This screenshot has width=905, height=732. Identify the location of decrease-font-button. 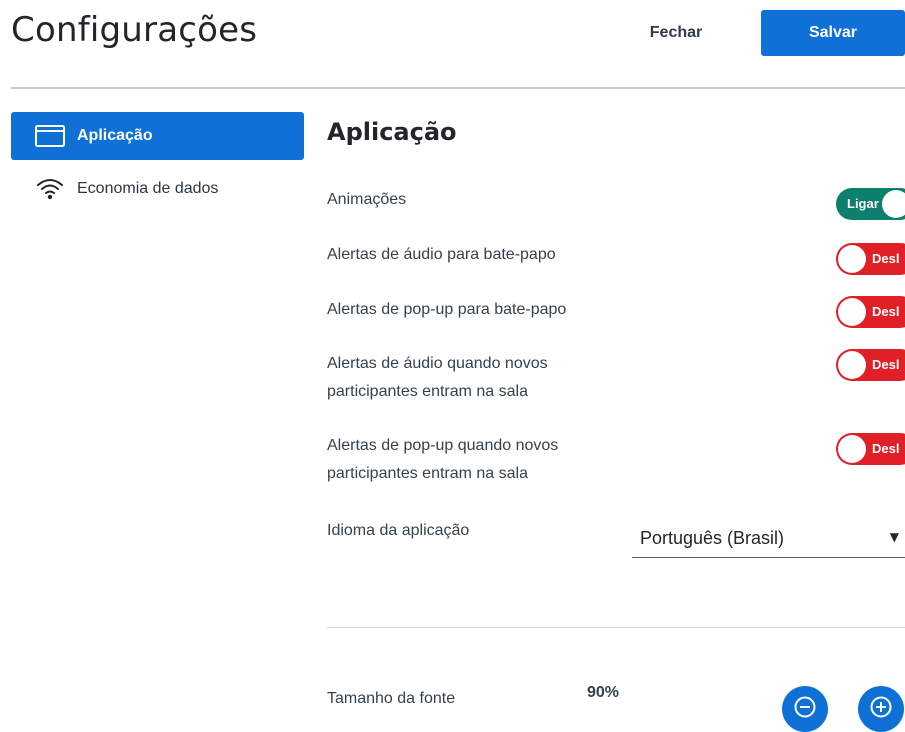
(805, 709).